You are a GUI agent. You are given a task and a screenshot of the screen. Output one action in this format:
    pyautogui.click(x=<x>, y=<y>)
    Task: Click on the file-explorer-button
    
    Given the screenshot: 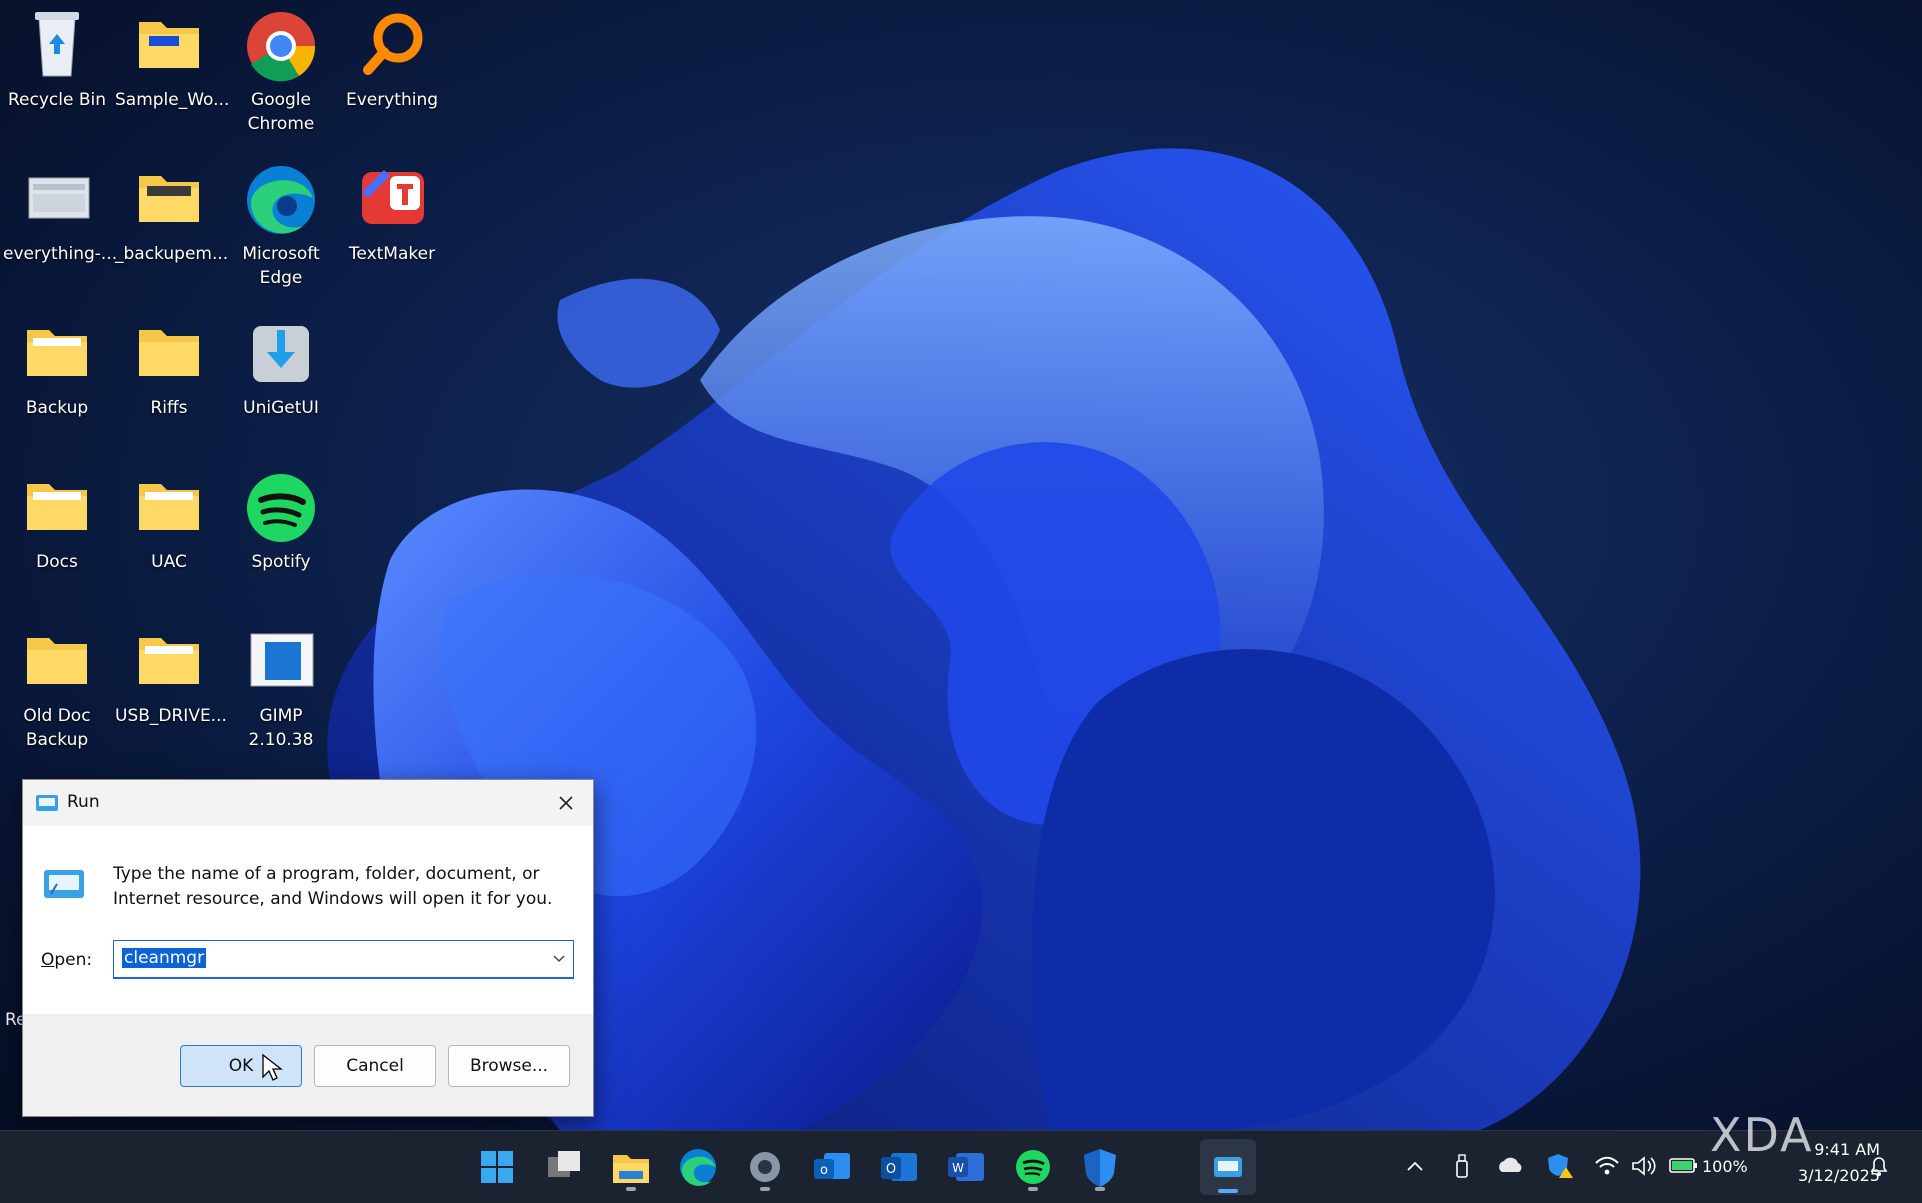 What is the action you would take?
    pyautogui.click(x=631, y=1167)
    